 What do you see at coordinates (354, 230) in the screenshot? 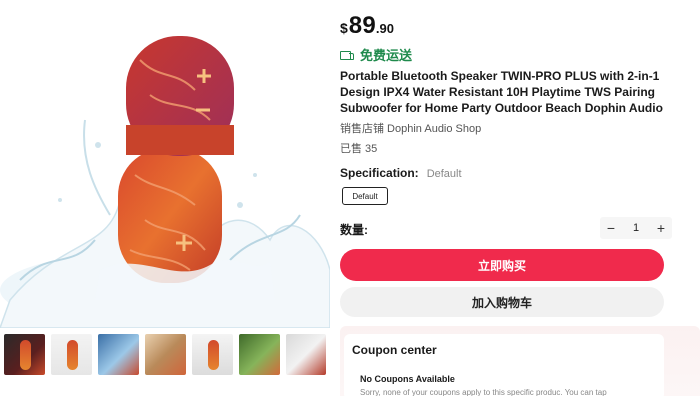
I see `quantity-label: 数量:` at bounding box center [354, 230].